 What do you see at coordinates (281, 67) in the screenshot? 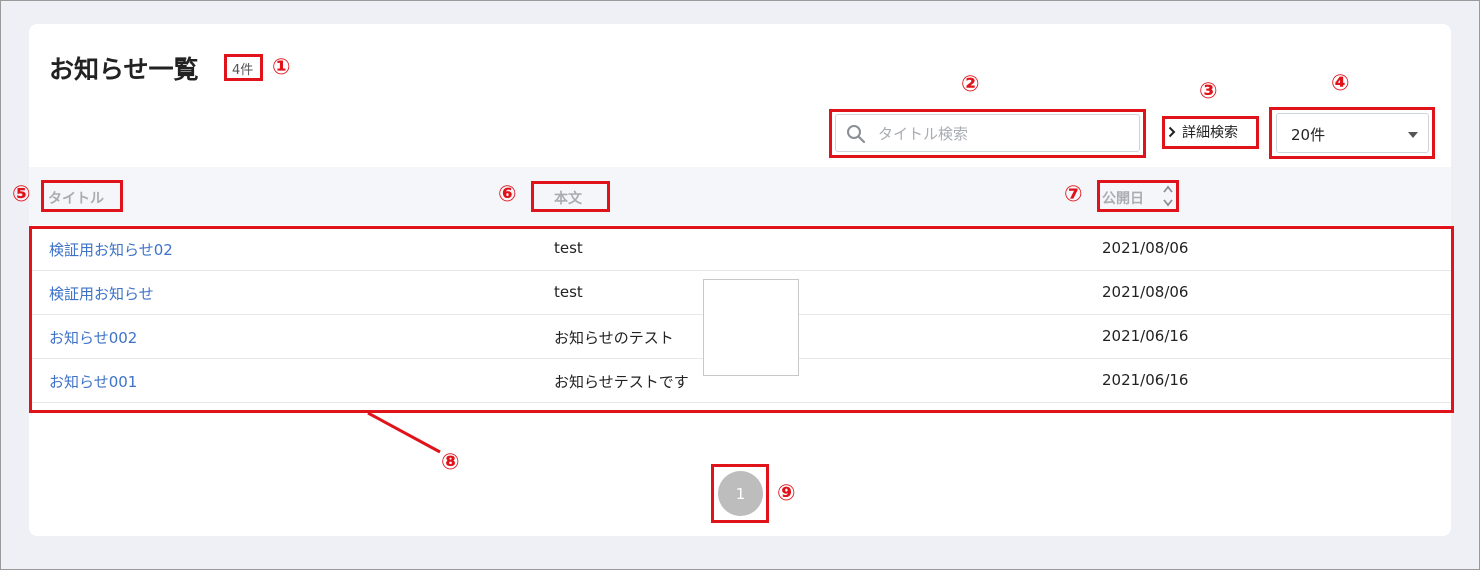
I see `annotation-marker-1: ①` at bounding box center [281, 67].